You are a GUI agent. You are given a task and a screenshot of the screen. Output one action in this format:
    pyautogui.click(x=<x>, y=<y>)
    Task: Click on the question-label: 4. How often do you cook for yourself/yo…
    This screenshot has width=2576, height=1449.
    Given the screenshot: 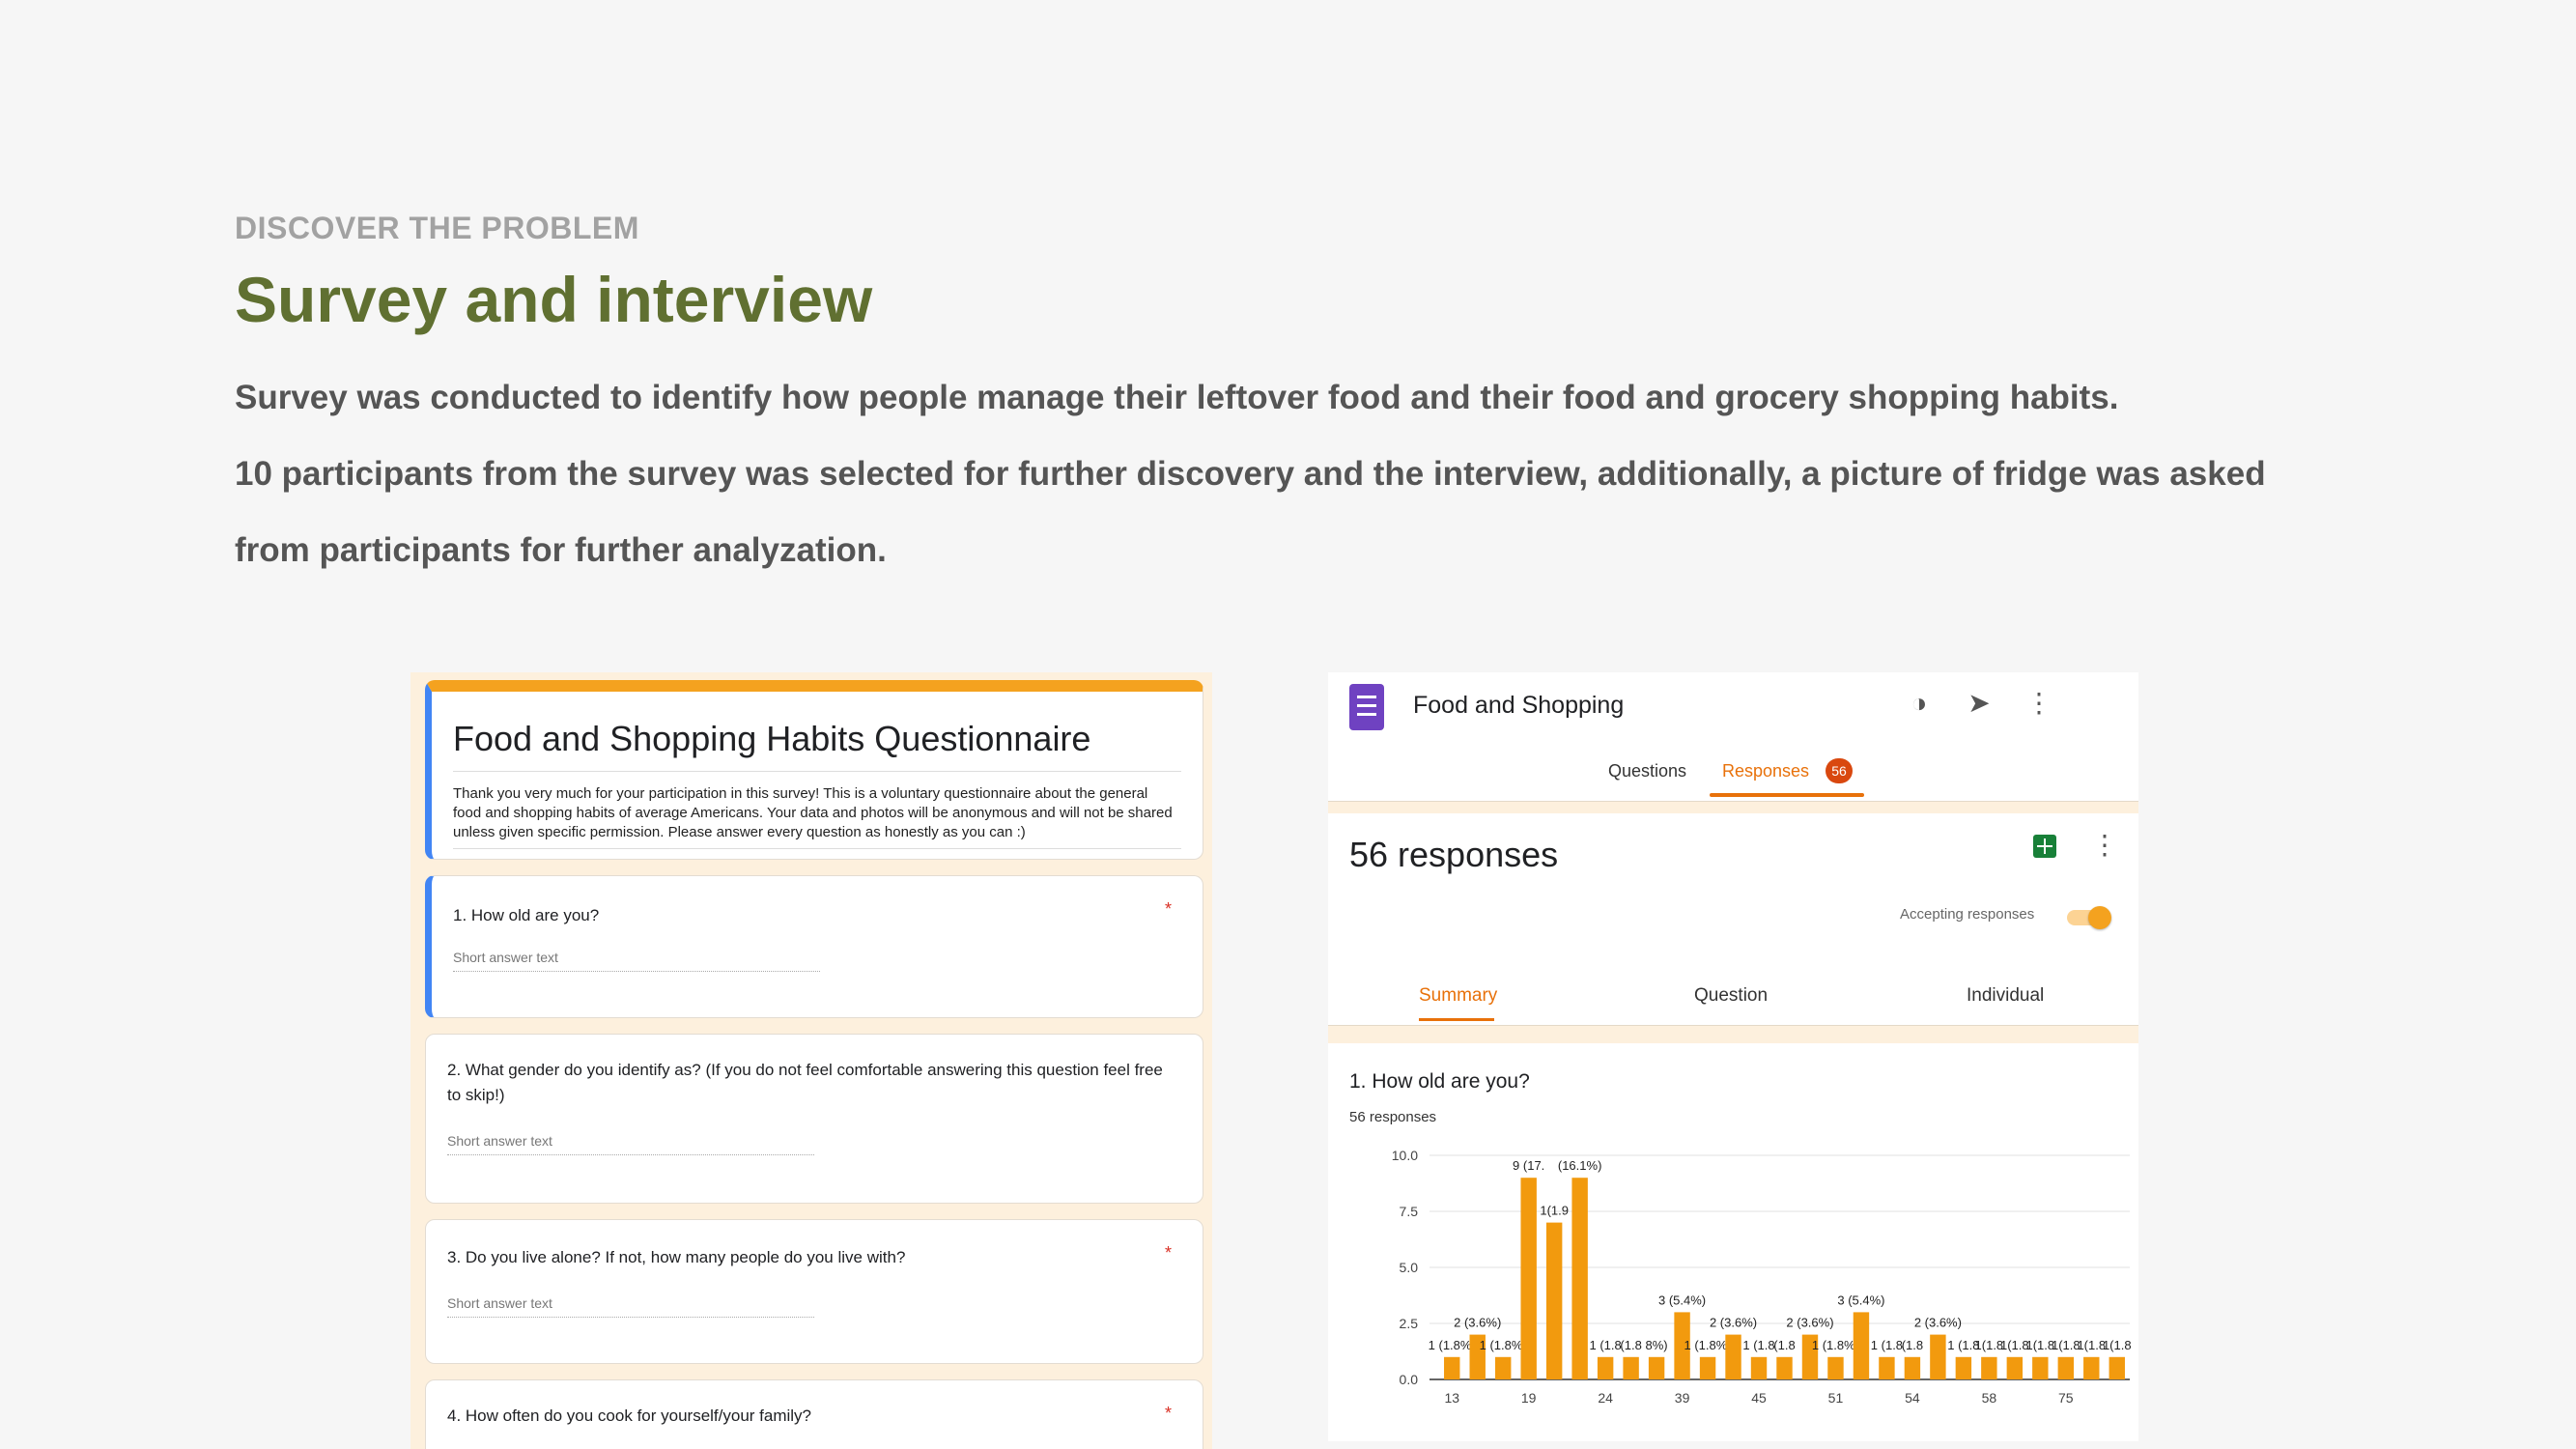 What is the action you would take?
    pyautogui.click(x=629, y=1415)
    